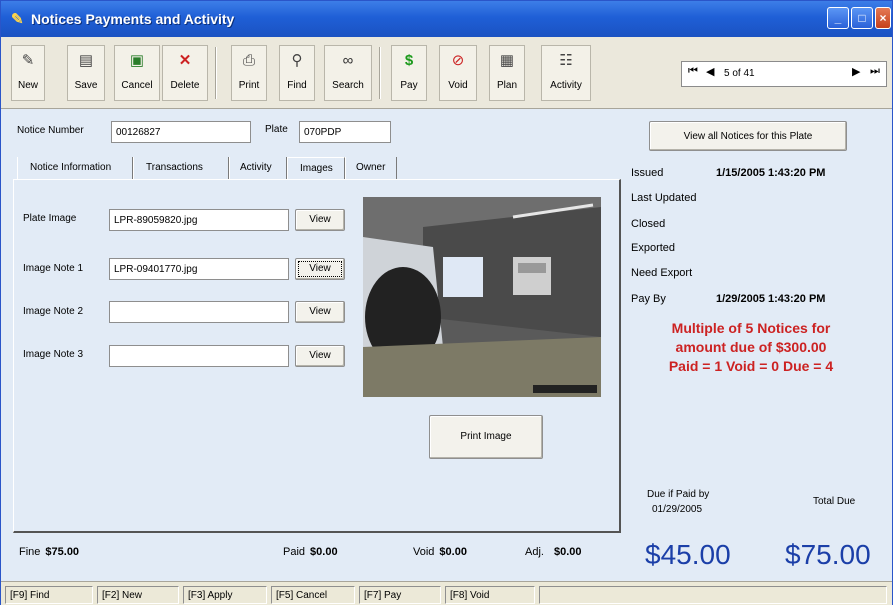 This screenshot has width=893, height=605. Describe the element at coordinates (458, 60) in the screenshot. I see `void-icon: ⊘` at that location.